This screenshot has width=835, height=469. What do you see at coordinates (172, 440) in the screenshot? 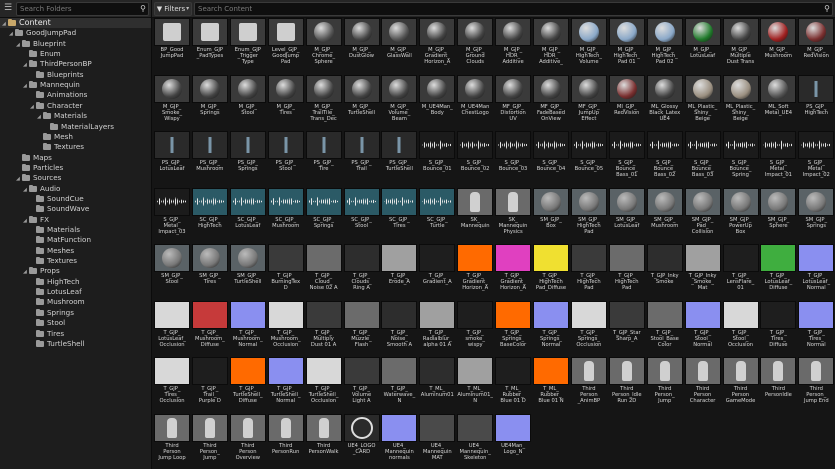
I see `asset-tile: Third Person Jump Loop` at bounding box center [172, 440].